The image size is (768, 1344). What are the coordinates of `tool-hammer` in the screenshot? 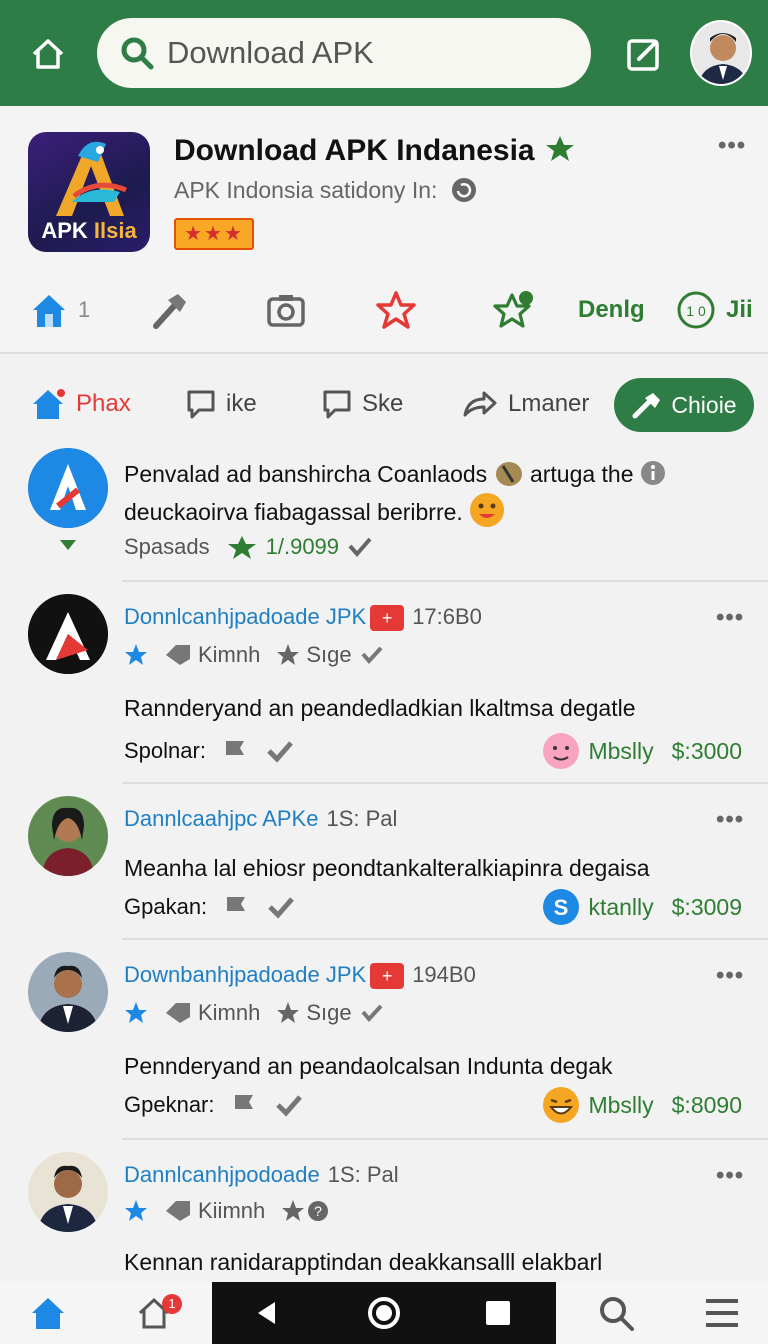 It's located at (170, 310).